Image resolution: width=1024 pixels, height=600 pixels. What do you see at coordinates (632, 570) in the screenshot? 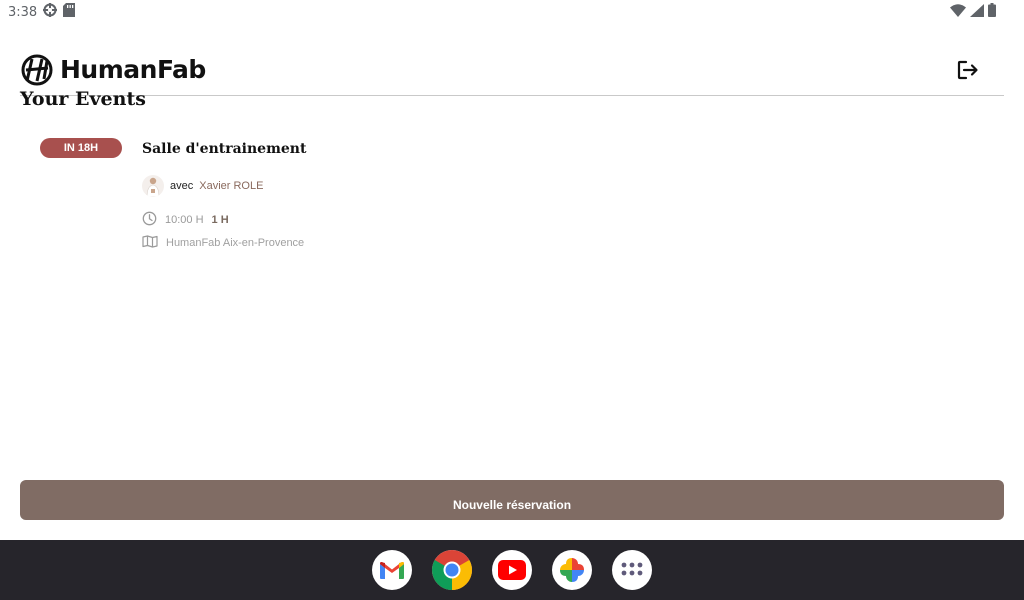
I see `app-drawer-icon` at bounding box center [632, 570].